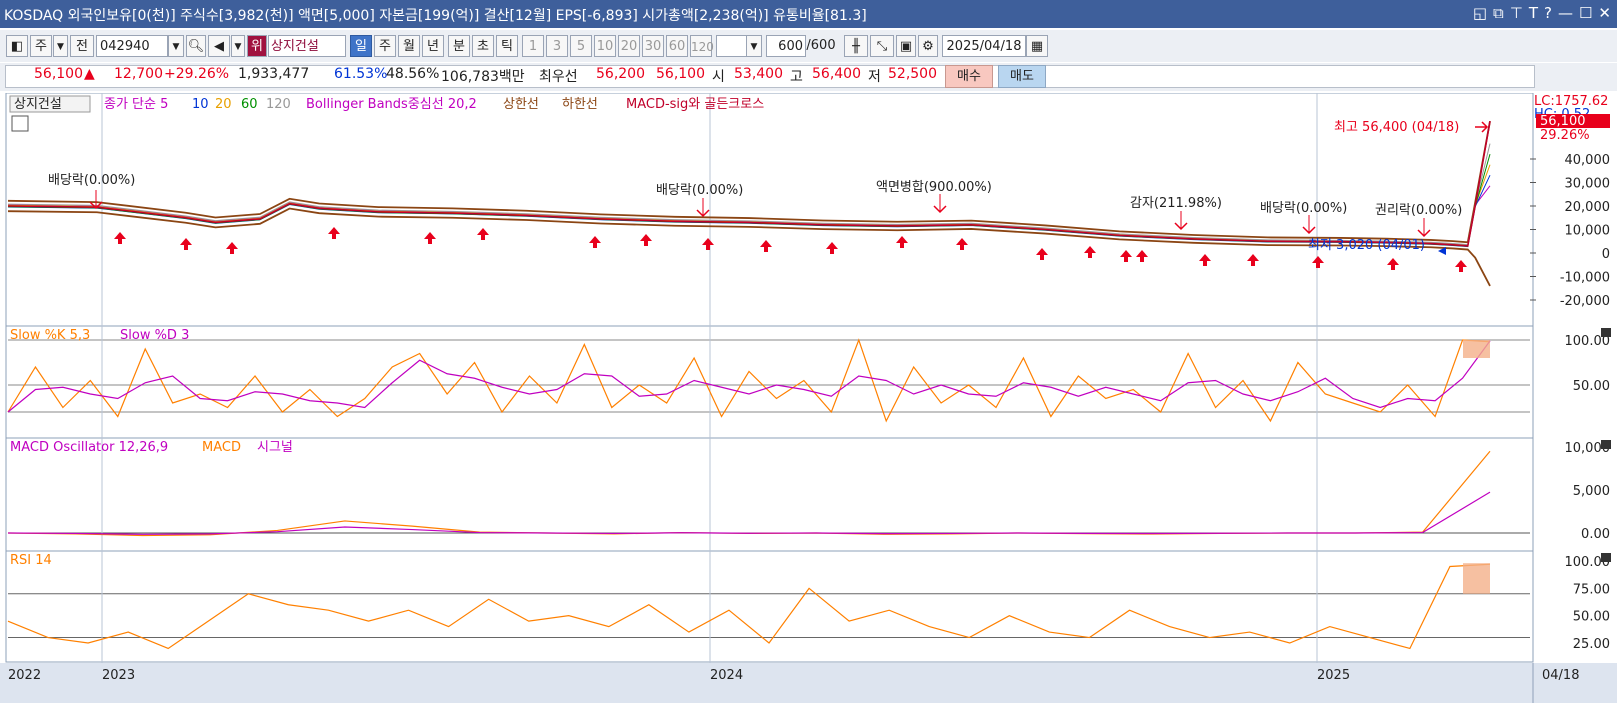 The height and width of the screenshot is (707, 1617). What do you see at coordinates (275, 447) in the screenshot?
I see `legend-signal: 시그널` at bounding box center [275, 447].